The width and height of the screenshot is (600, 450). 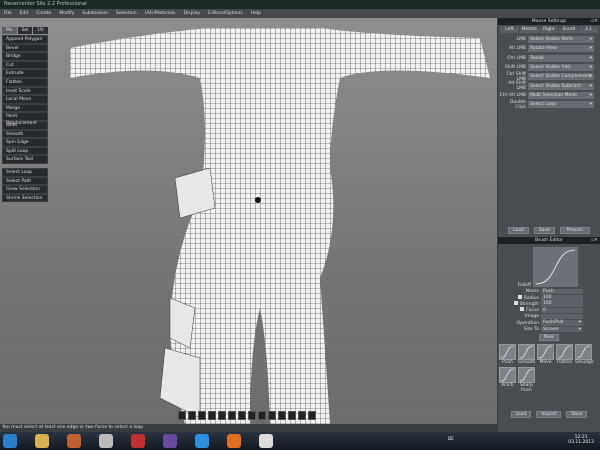 I want to click on mouse-tab-3-1: 3.1, so click(x=588, y=30).